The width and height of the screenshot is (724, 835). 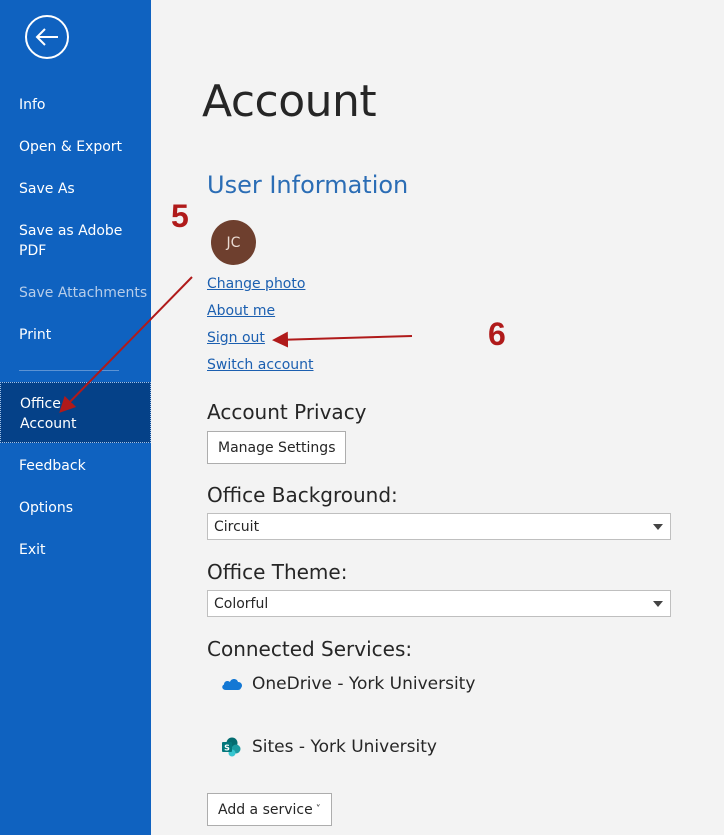 I want to click on office-theme-dropdown: Colorful, so click(x=439, y=603).